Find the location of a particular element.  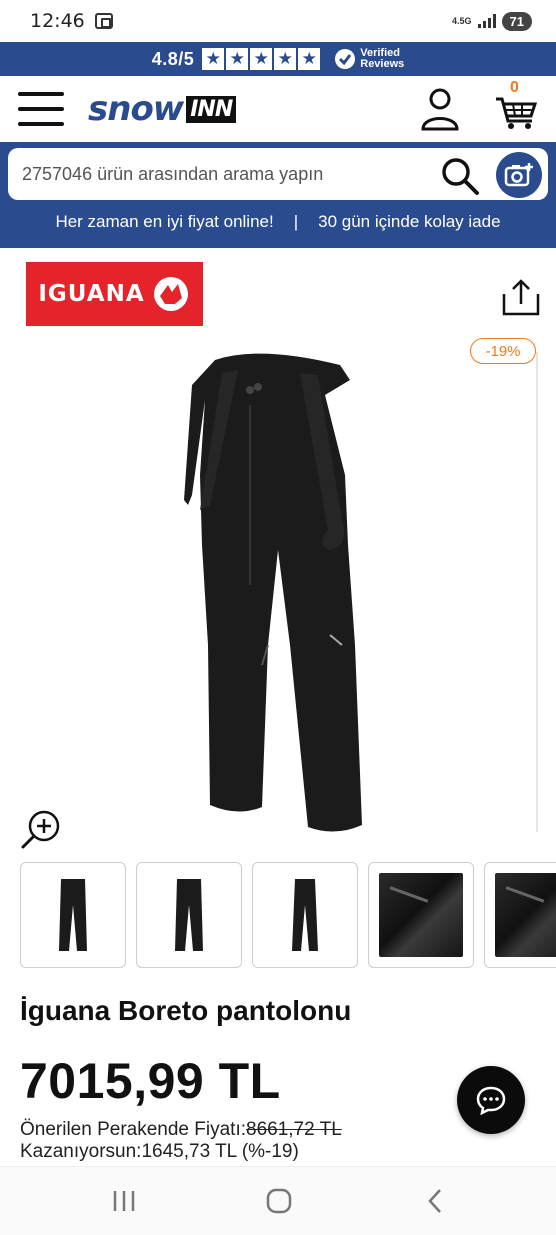

brand-emblem-icon is located at coordinates (170, 294).